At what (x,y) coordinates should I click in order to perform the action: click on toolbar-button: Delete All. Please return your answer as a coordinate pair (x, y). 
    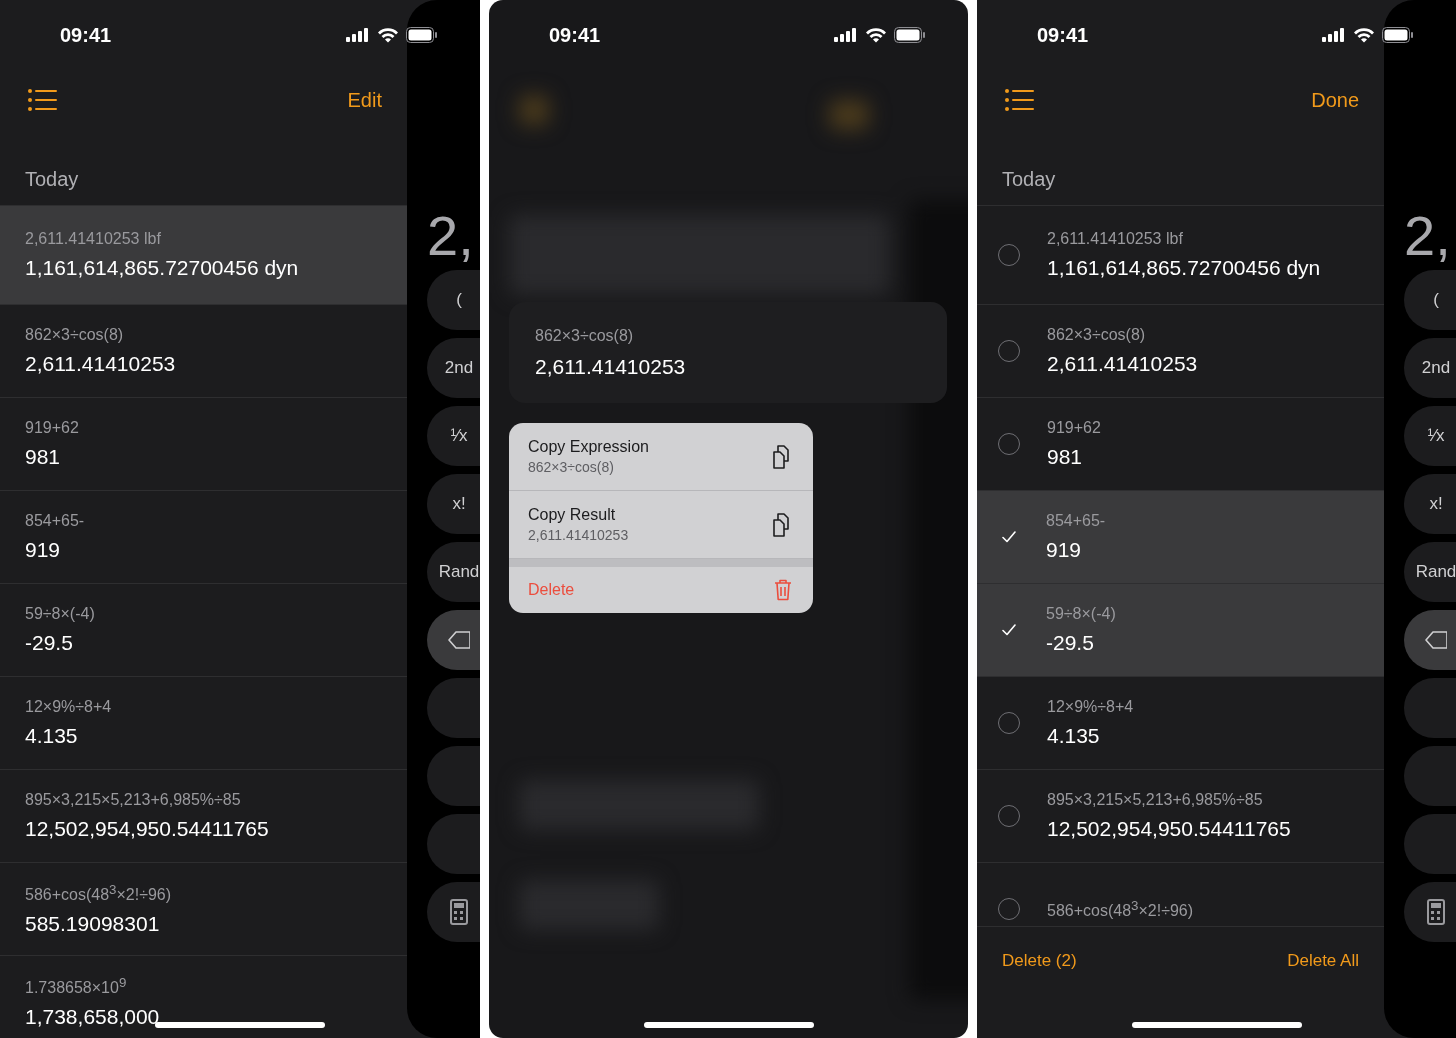
    Looking at the image, I should click on (1323, 963).